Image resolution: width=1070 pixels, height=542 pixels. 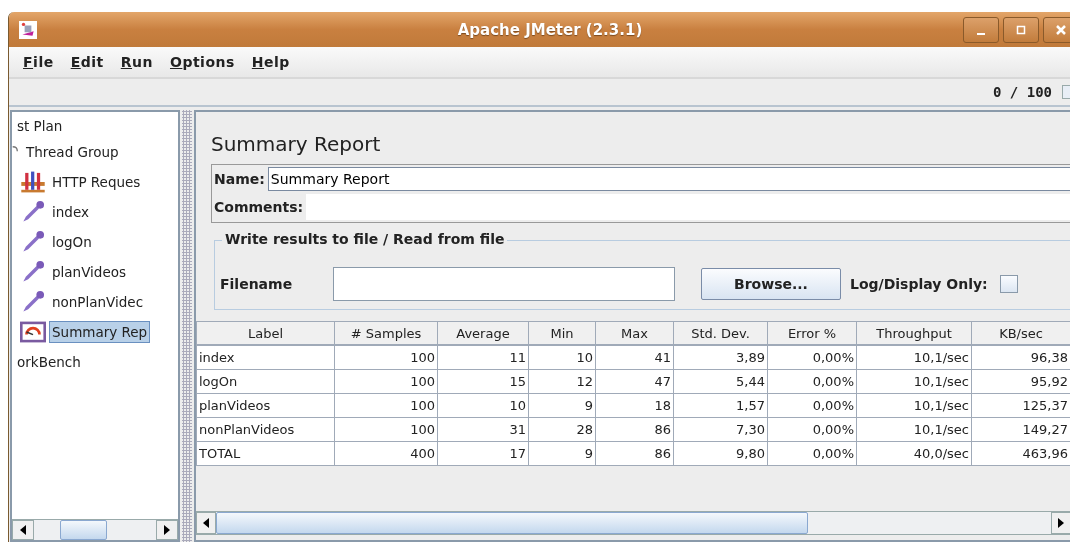 What do you see at coordinates (562, 333) in the screenshot?
I see `column-header: Min` at bounding box center [562, 333].